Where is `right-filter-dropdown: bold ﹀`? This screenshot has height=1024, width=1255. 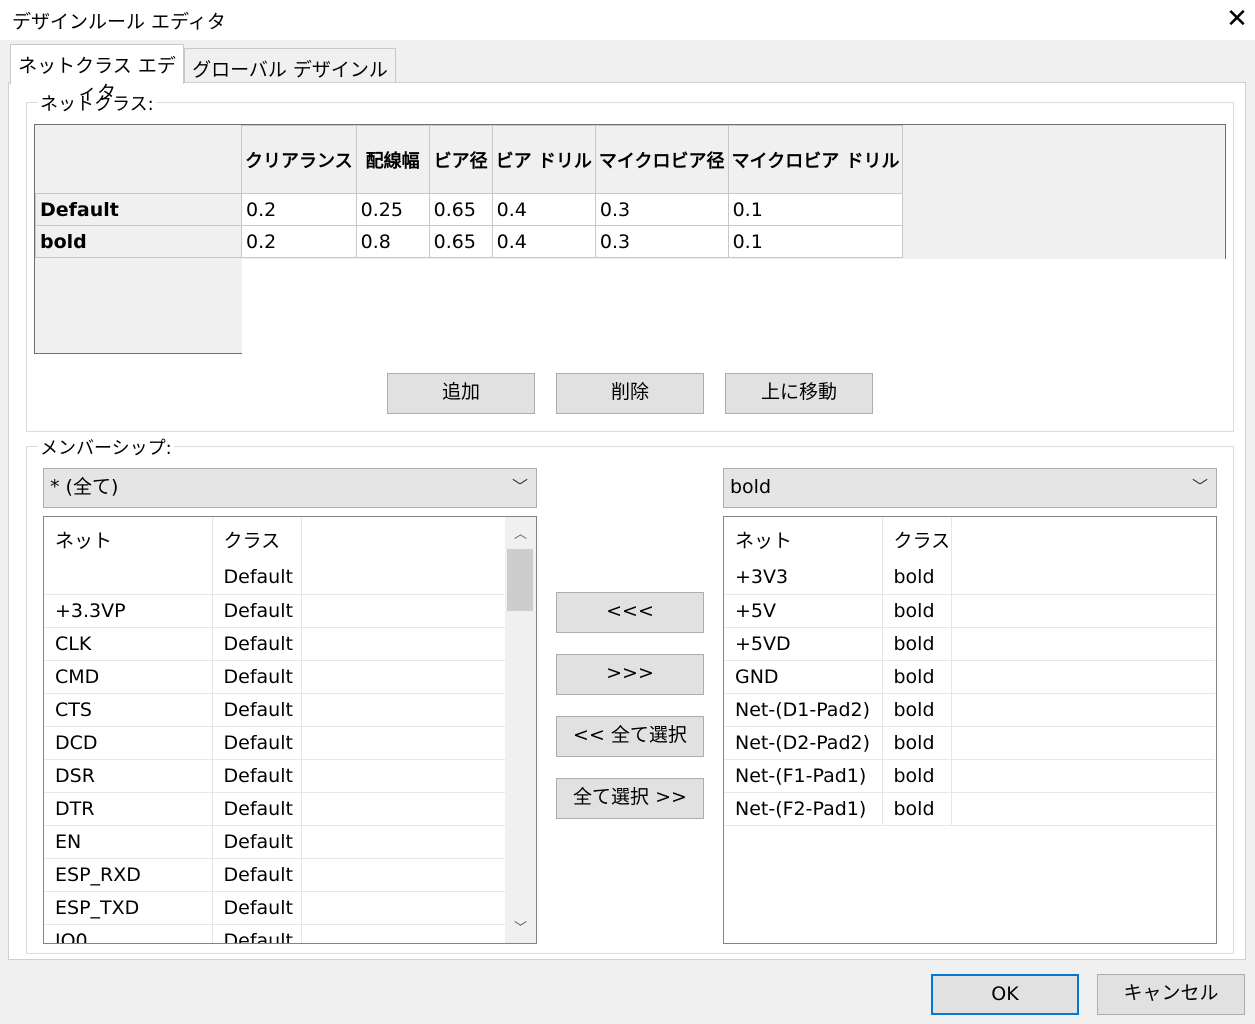 right-filter-dropdown: bold ﹀ is located at coordinates (970, 488).